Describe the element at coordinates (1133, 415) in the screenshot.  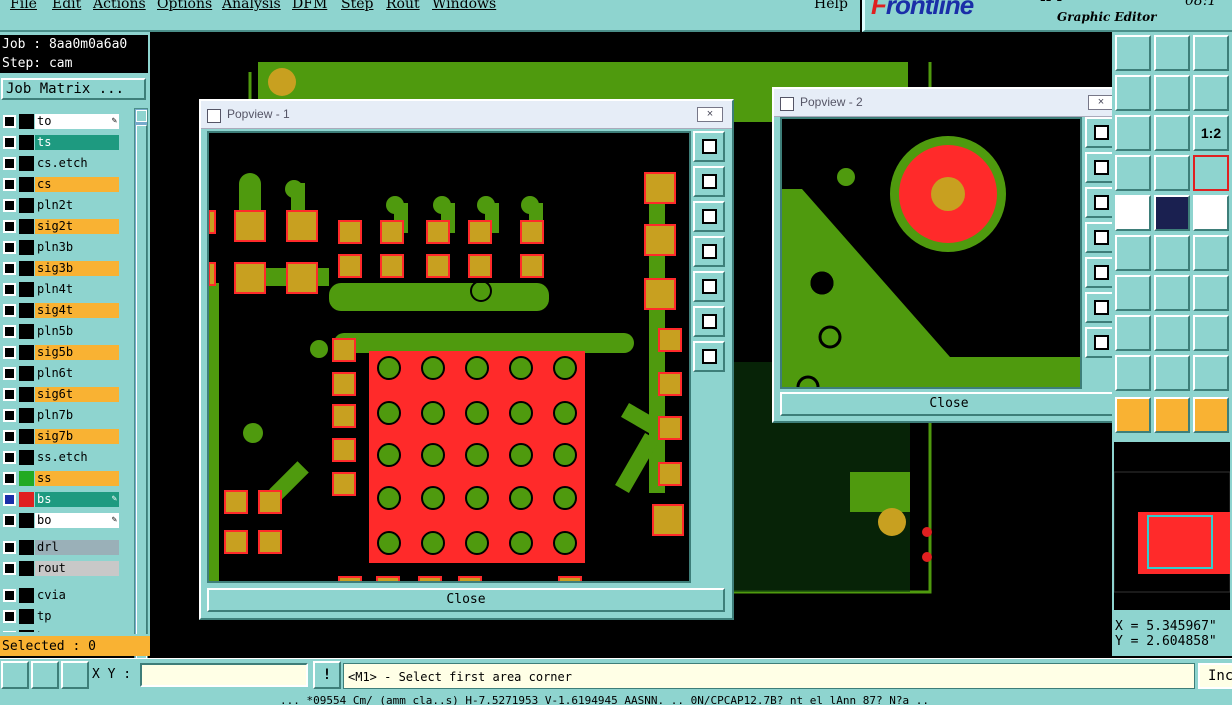
I see `tool-pointer-button` at that location.